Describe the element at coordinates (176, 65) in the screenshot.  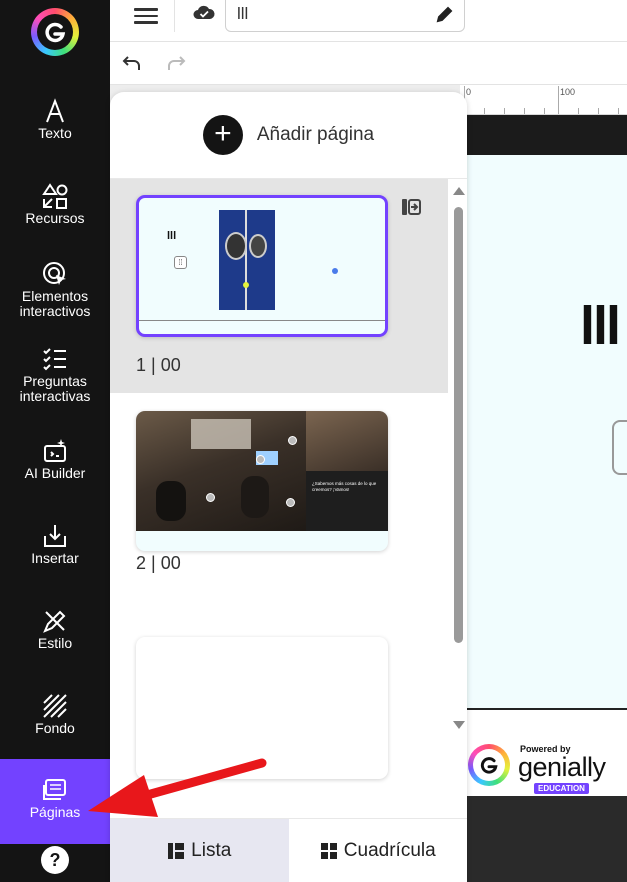
I see `redo-icon` at that location.